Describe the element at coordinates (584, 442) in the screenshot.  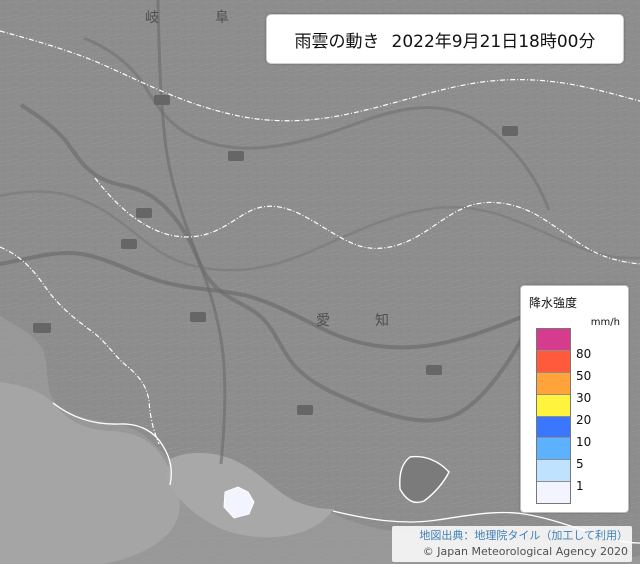
I see `legend-label-10: 10` at that location.